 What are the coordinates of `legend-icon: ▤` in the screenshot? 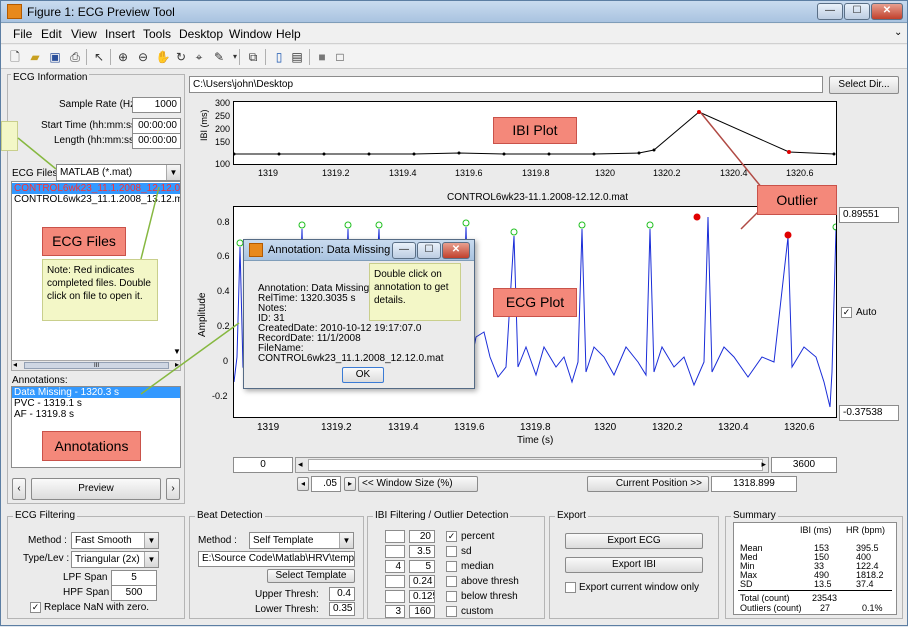 It's located at (297, 57).